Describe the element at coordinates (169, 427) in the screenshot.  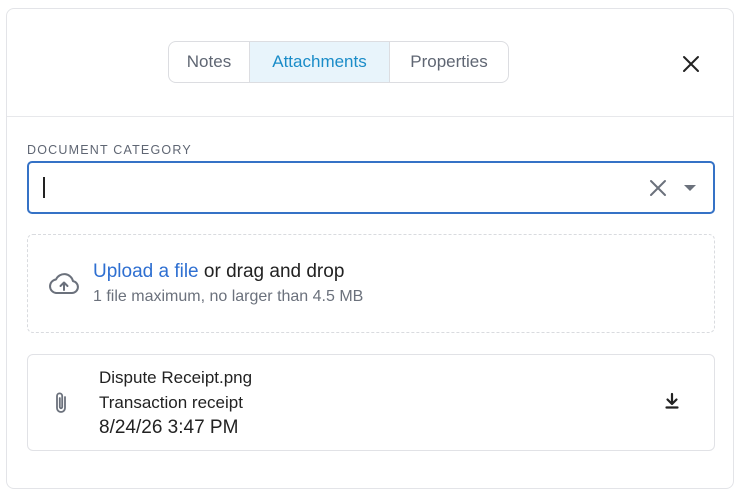
I see `attachment-timestamp: 8/24/26 3:47 PM` at that location.